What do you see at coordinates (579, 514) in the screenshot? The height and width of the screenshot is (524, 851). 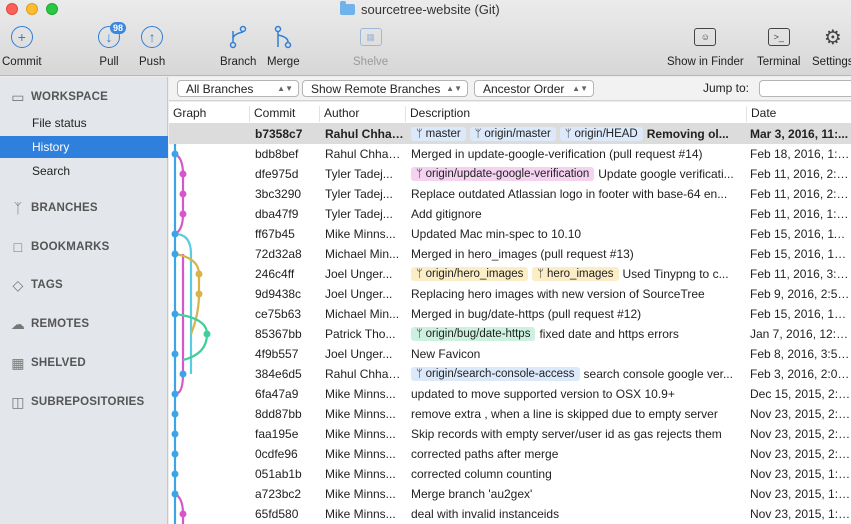 I see `commit-description: deal with invalid instanceids` at bounding box center [579, 514].